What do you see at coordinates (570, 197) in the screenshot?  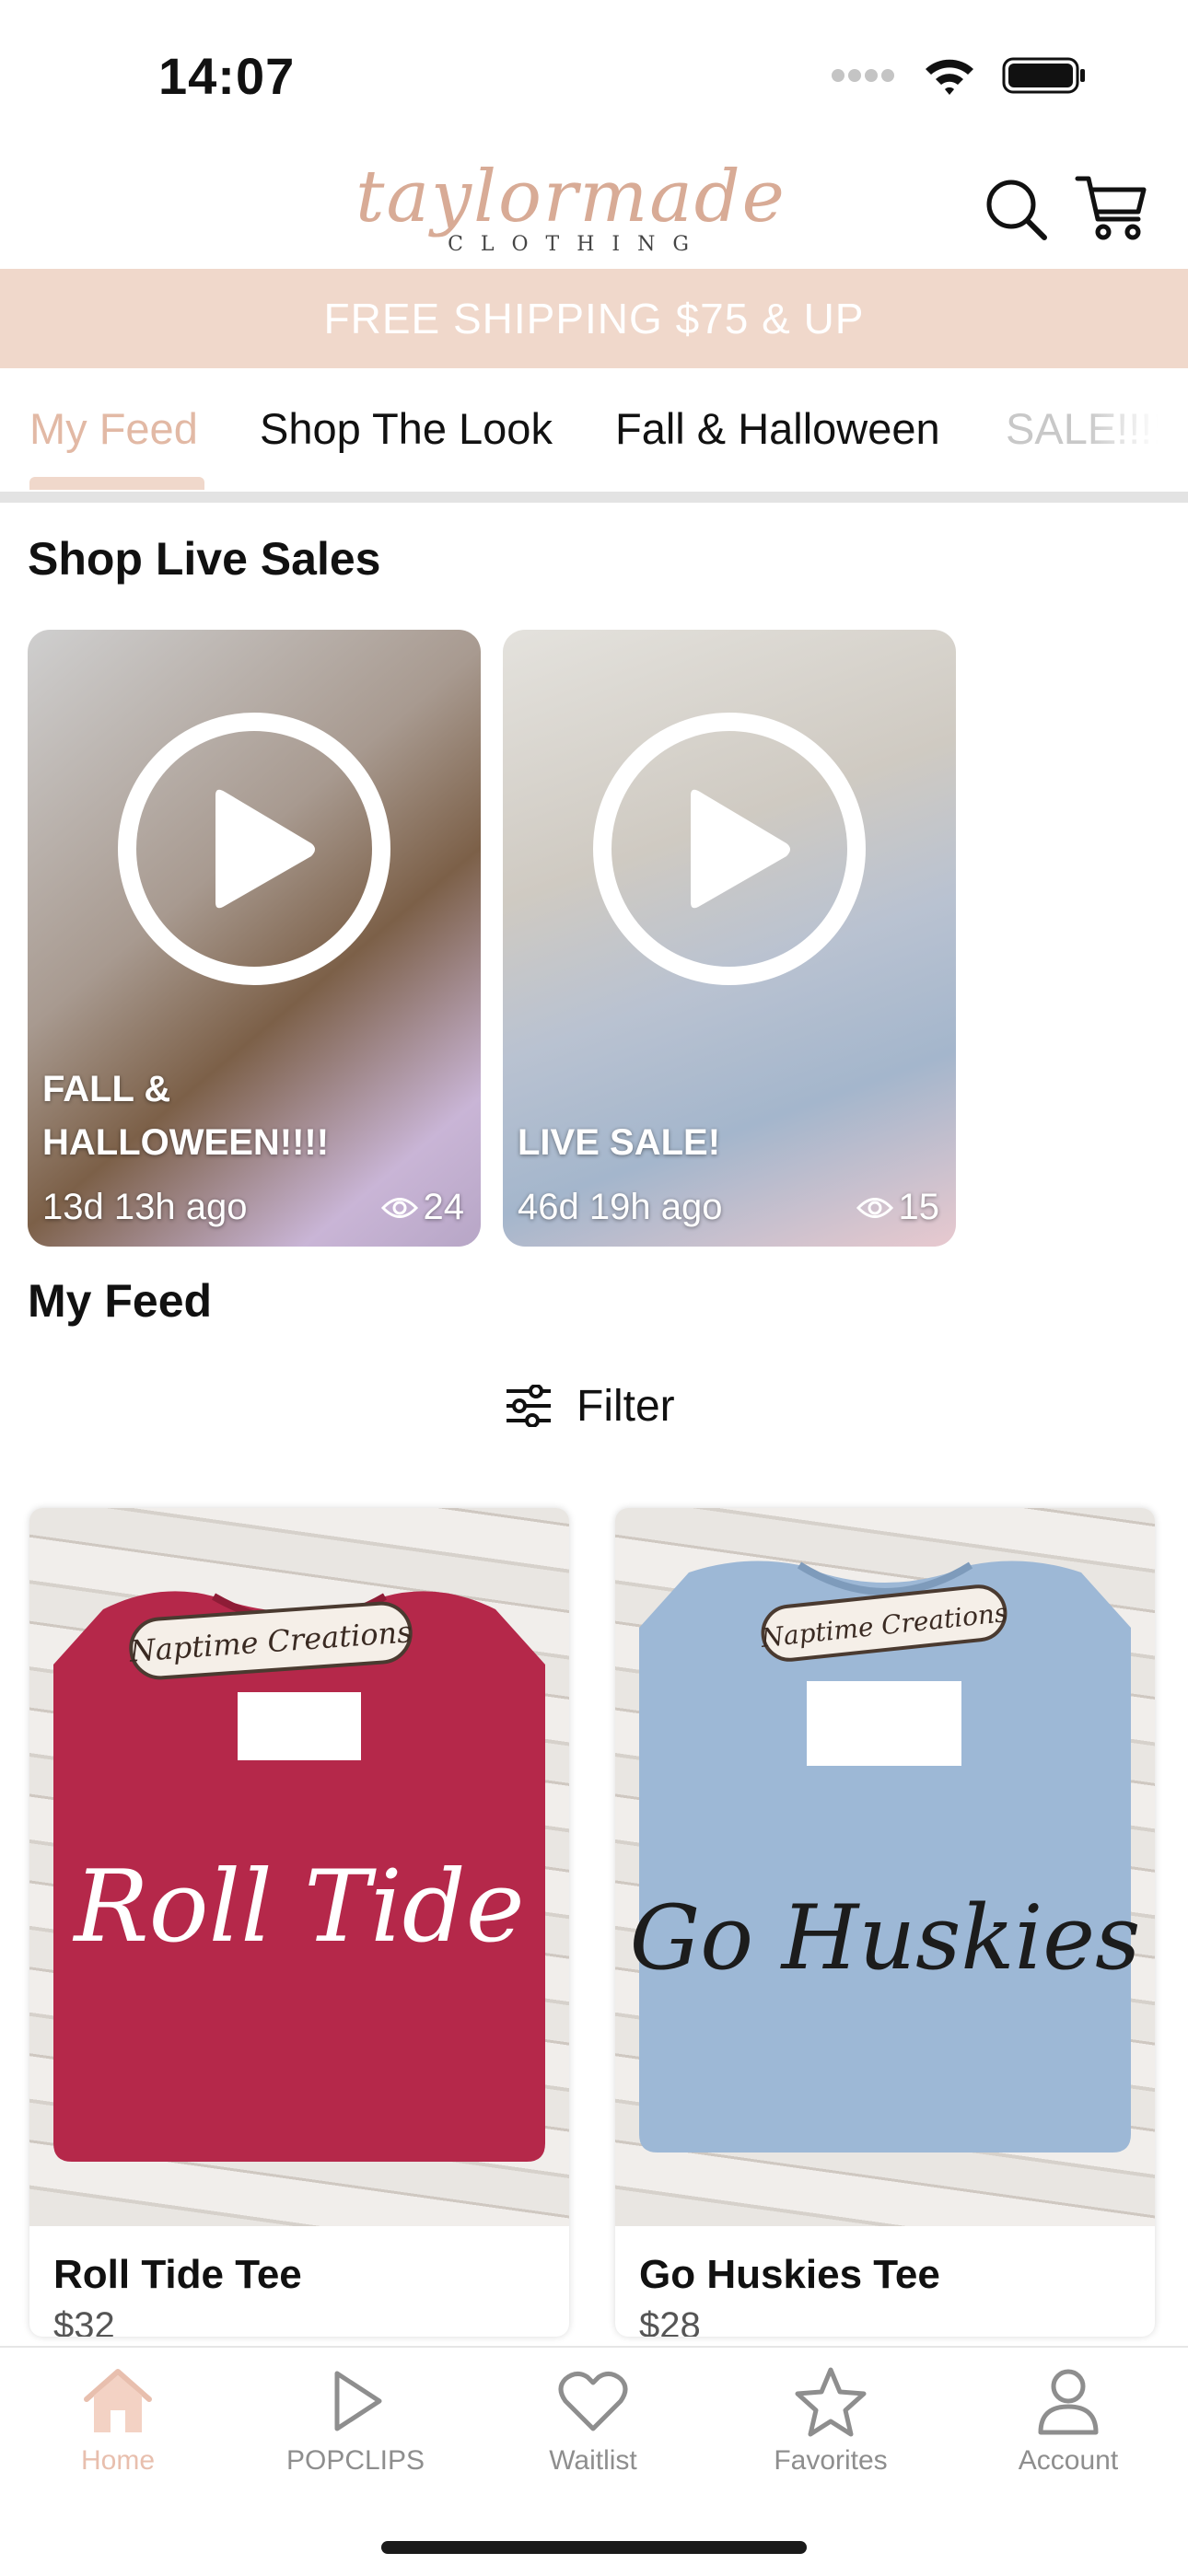 I see `logo-script: taylormade` at bounding box center [570, 197].